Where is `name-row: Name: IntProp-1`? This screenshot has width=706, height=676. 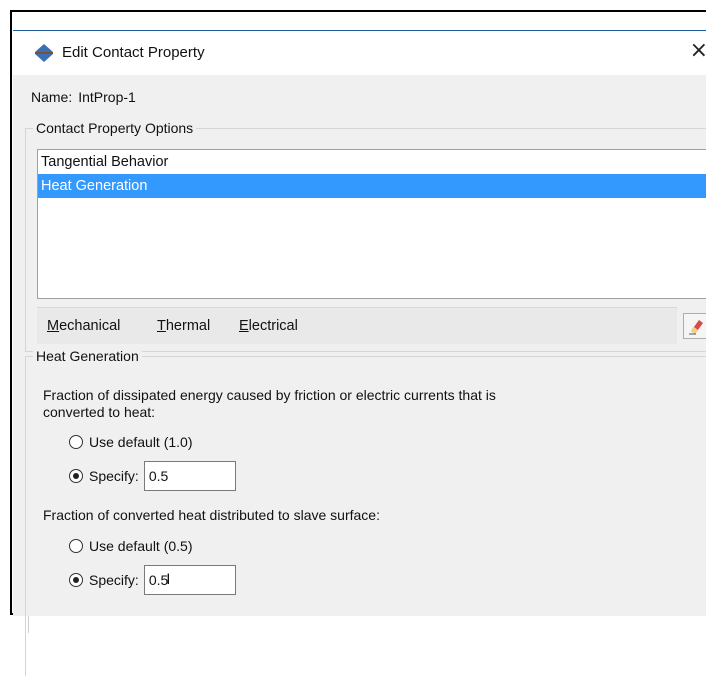
name-row: Name: IntProp-1 is located at coordinates (83, 97).